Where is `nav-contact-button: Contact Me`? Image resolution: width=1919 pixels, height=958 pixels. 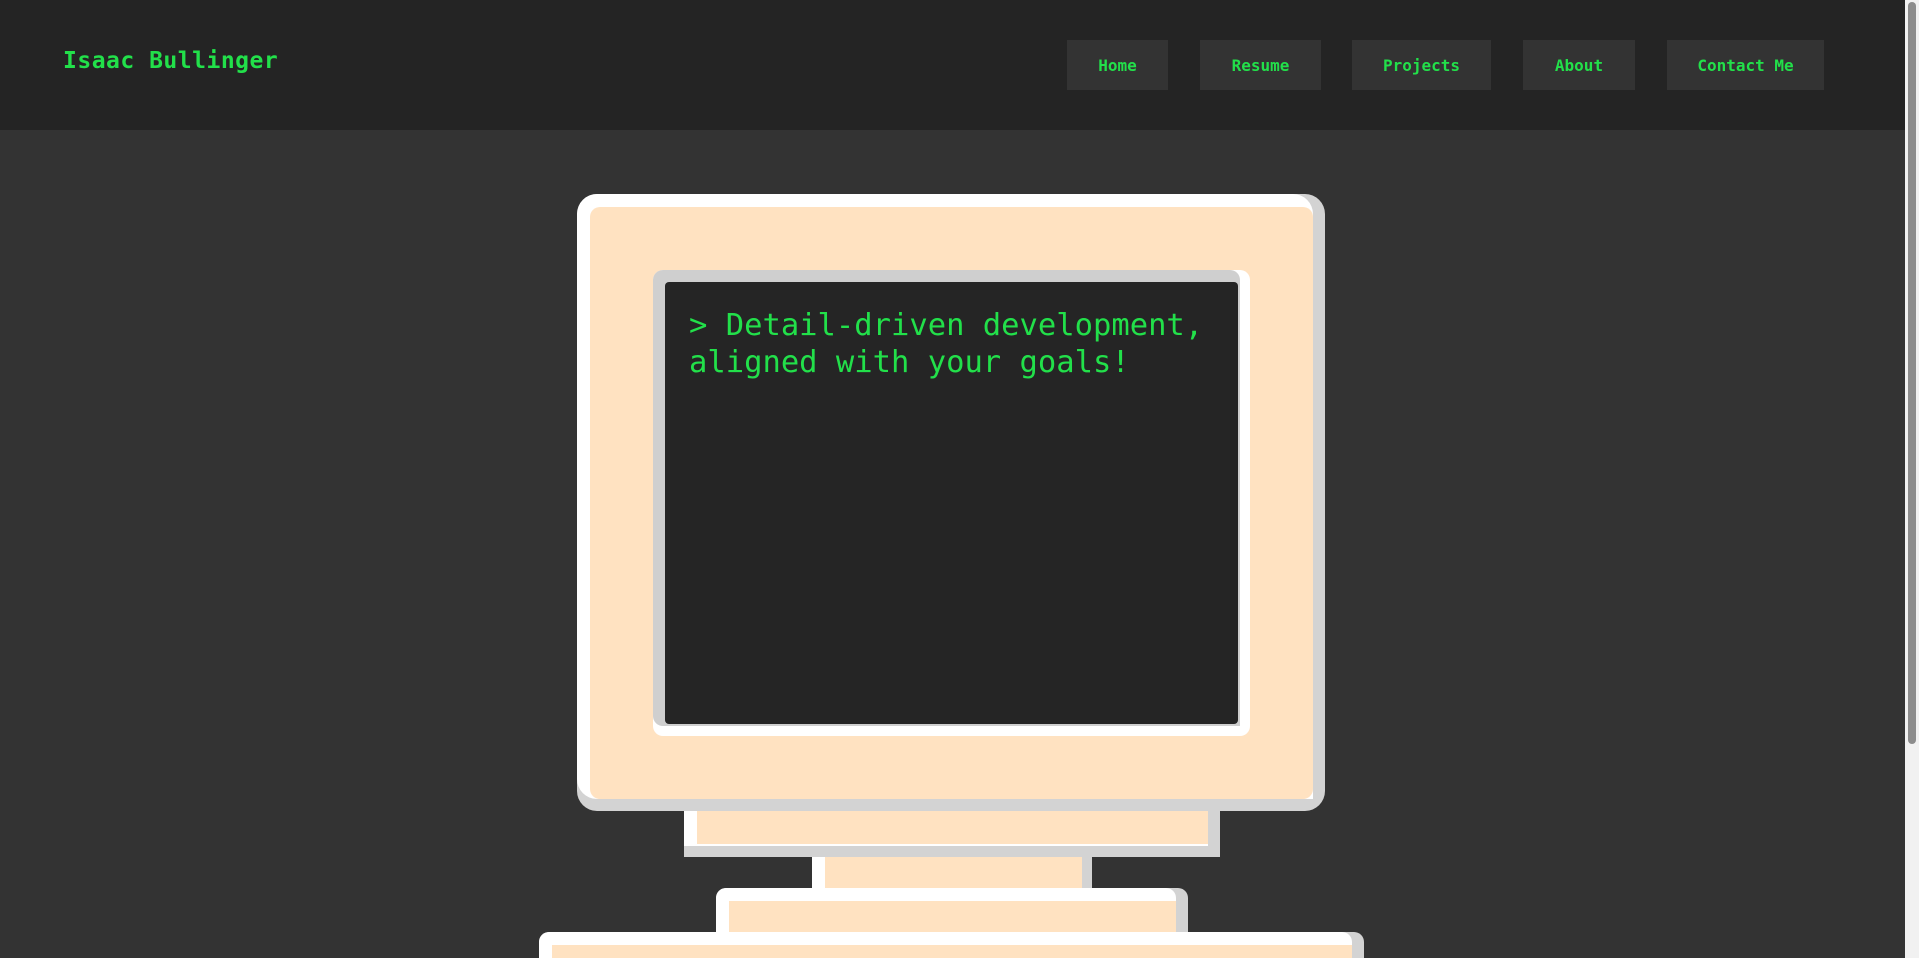
nav-contact-button: Contact Me is located at coordinates (1745, 65).